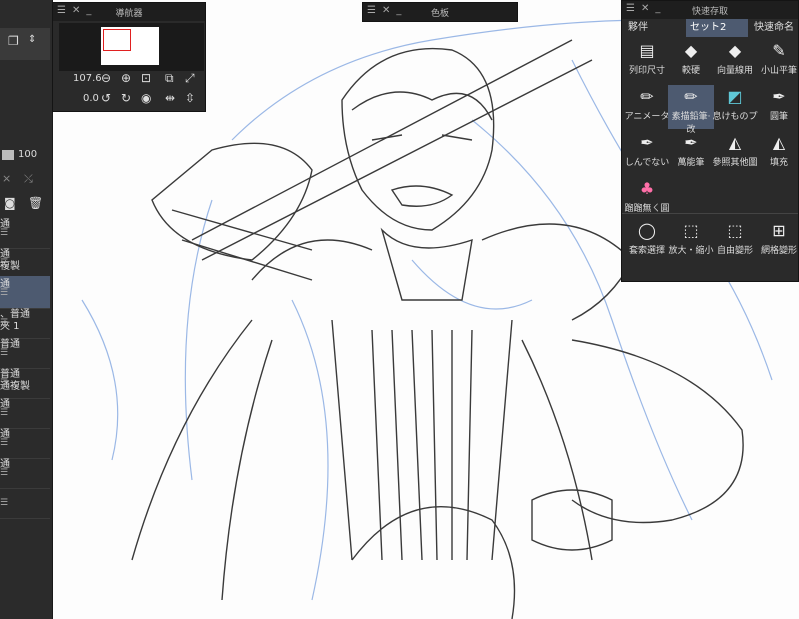 This screenshot has width=799, height=619. What do you see at coordinates (778, 251) in the screenshot?
I see `tool-label: 網格變形` at bounding box center [778, 251].